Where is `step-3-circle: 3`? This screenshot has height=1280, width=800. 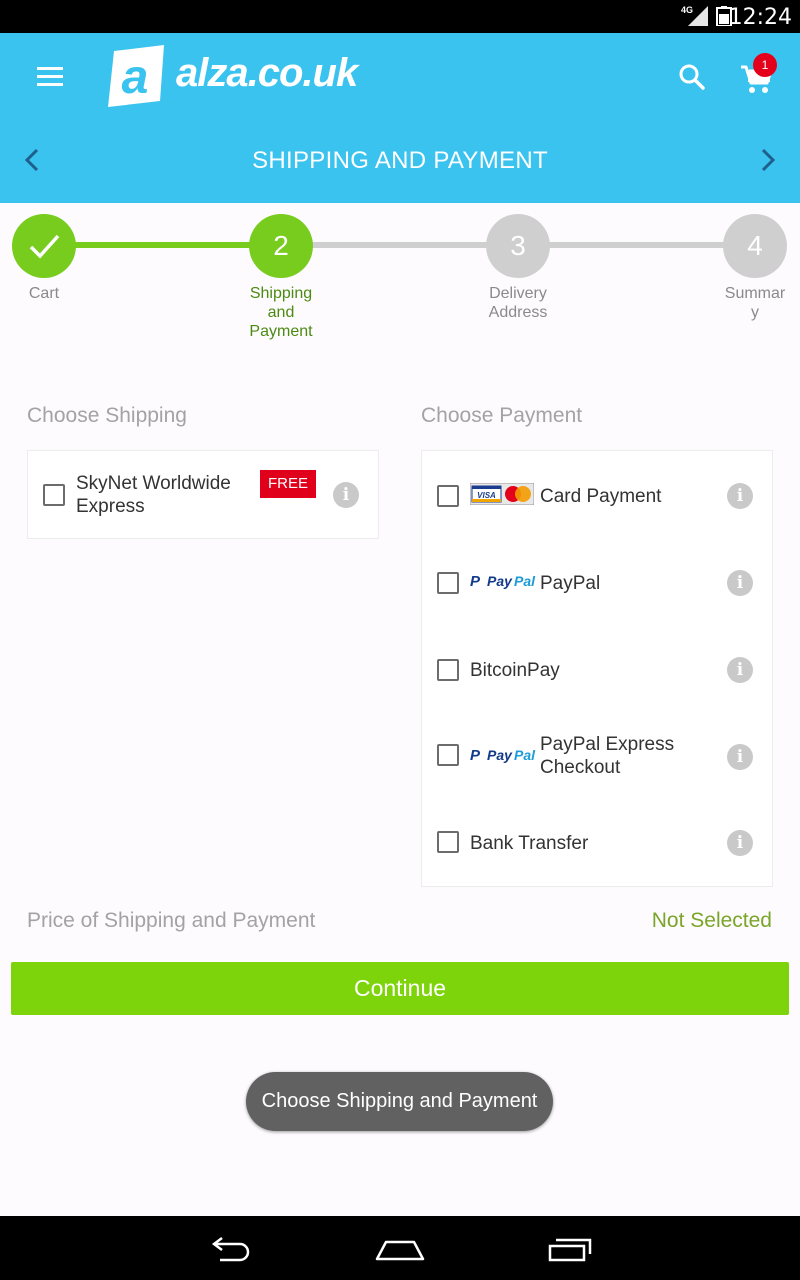 step-3-circle: 3 is located at coordinates (518, 246).